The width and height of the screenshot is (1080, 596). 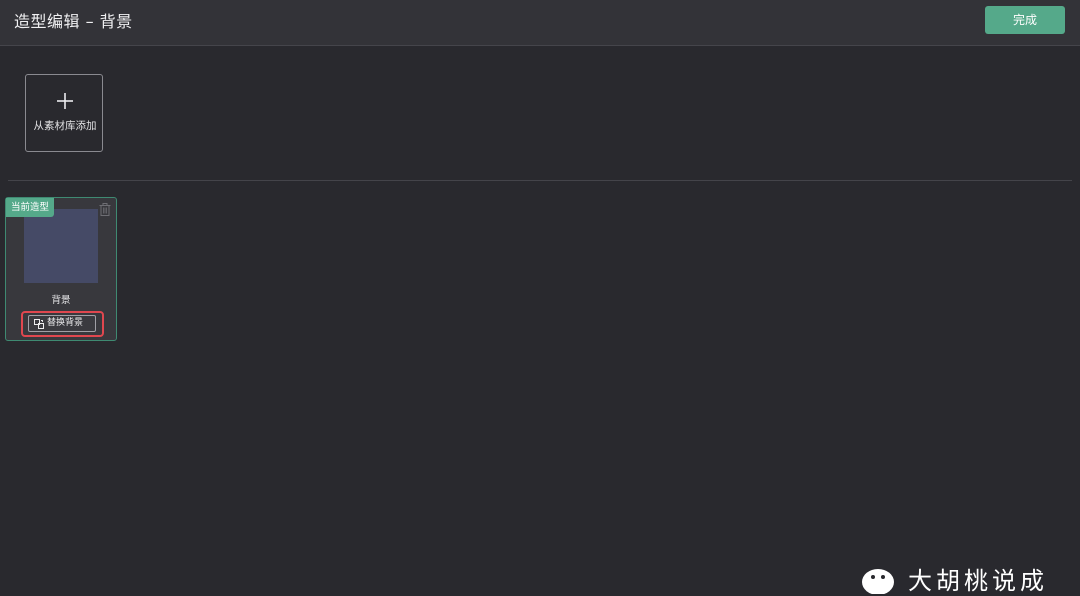 I want to click on plus-icon, so click(x=65, y=101).